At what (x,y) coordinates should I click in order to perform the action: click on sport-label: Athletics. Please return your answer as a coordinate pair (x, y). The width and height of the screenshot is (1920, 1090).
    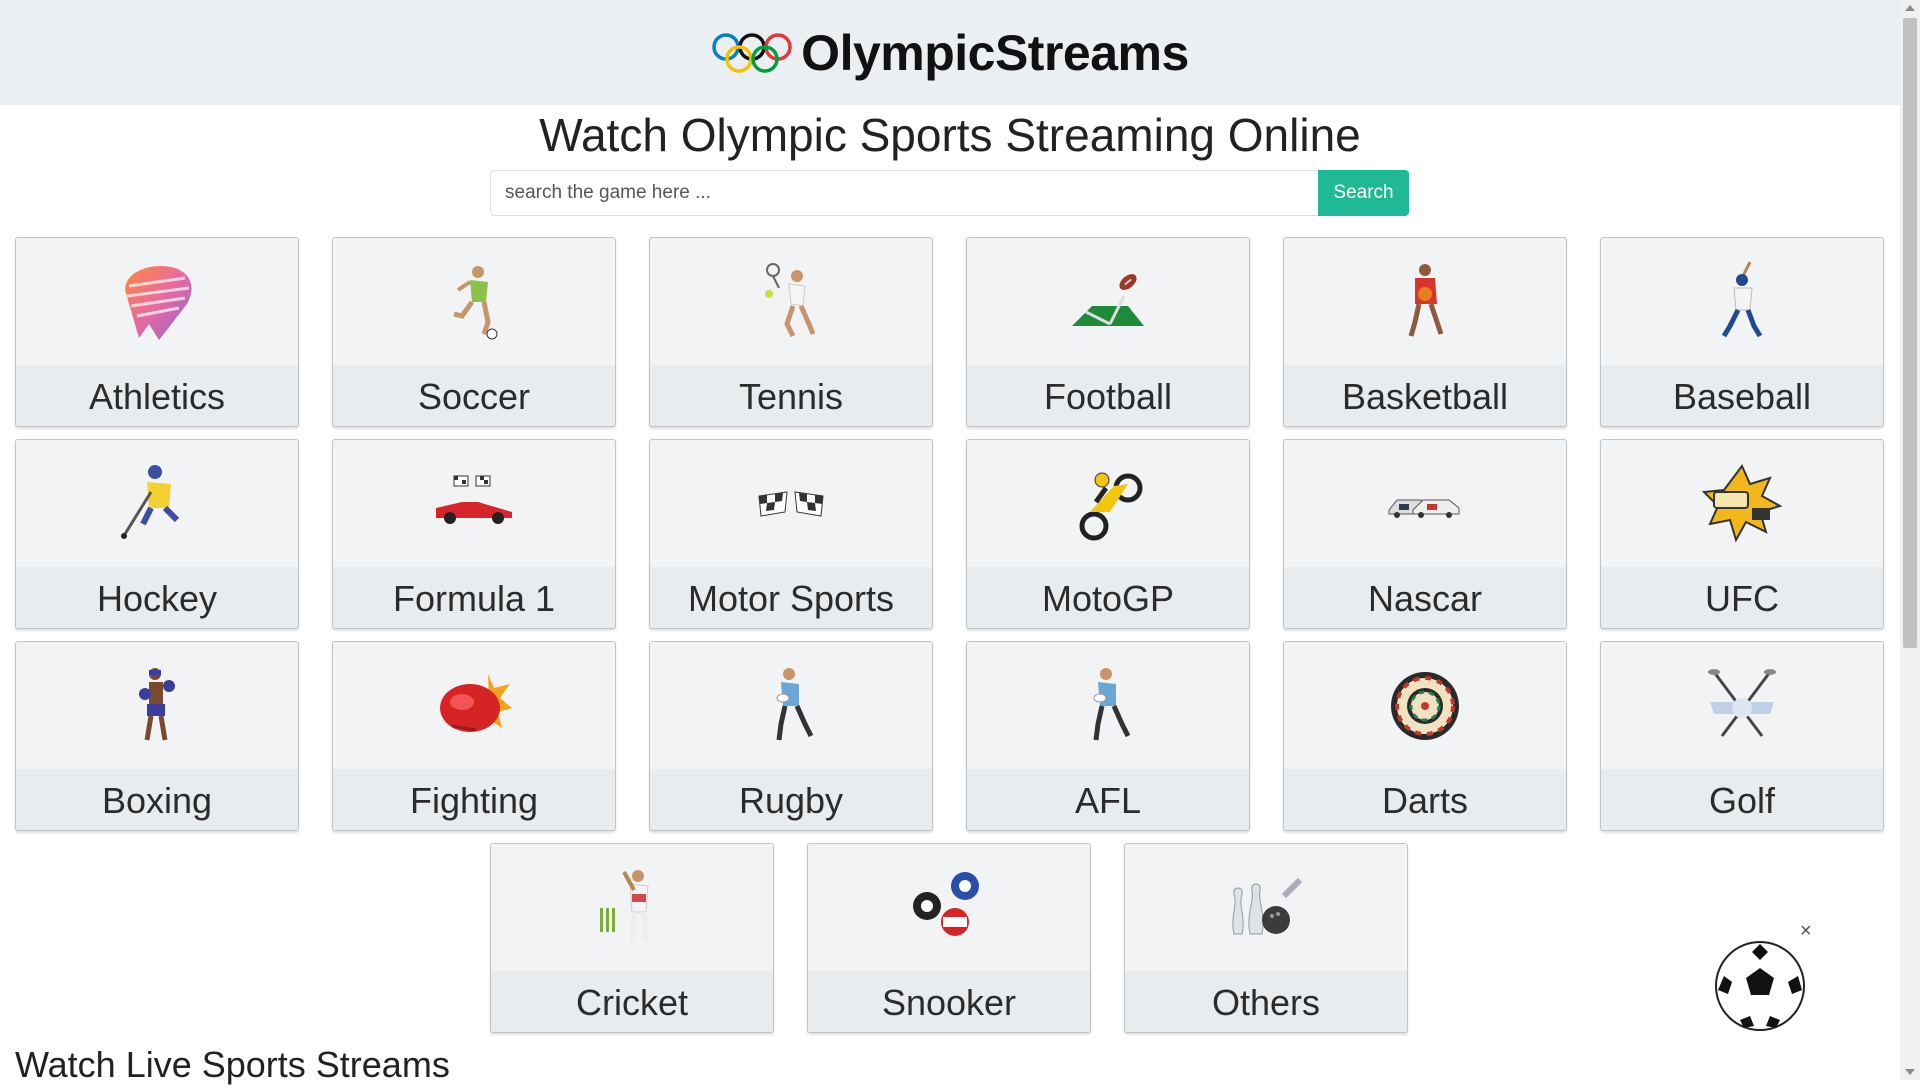
    Looking at the image, I should click on (157, 395).